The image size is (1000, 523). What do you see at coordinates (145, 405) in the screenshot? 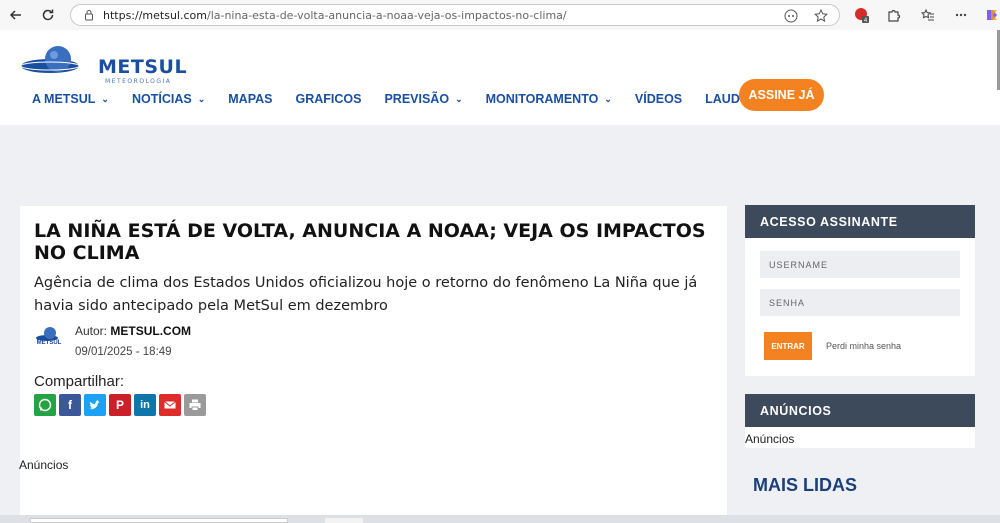
I see `linkedin-icon: in` at bounding box center [145, 405].